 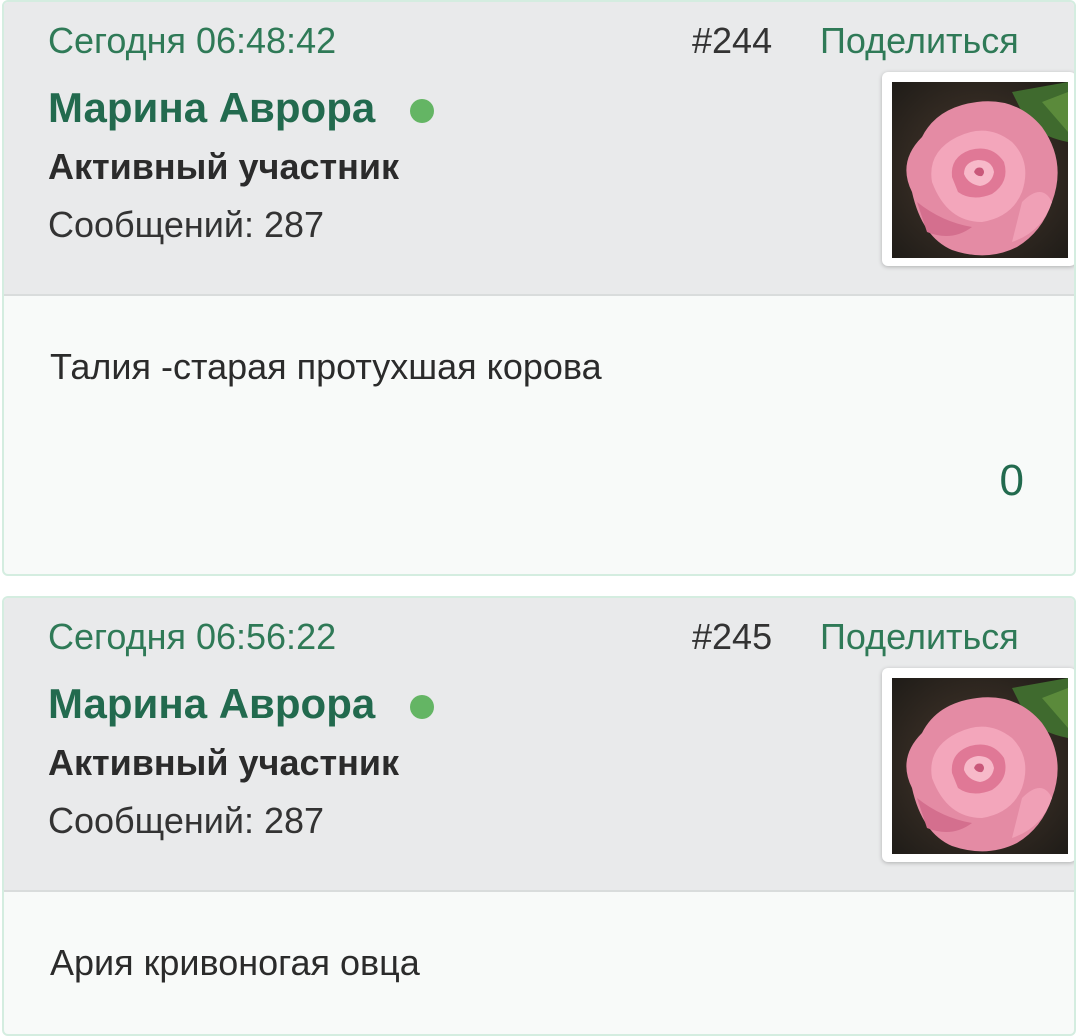 What do you see at coordinates (539, 963) in the screenshot?
I see `post-body: Ария кривоногая овца` at bounding box center [539, 963].